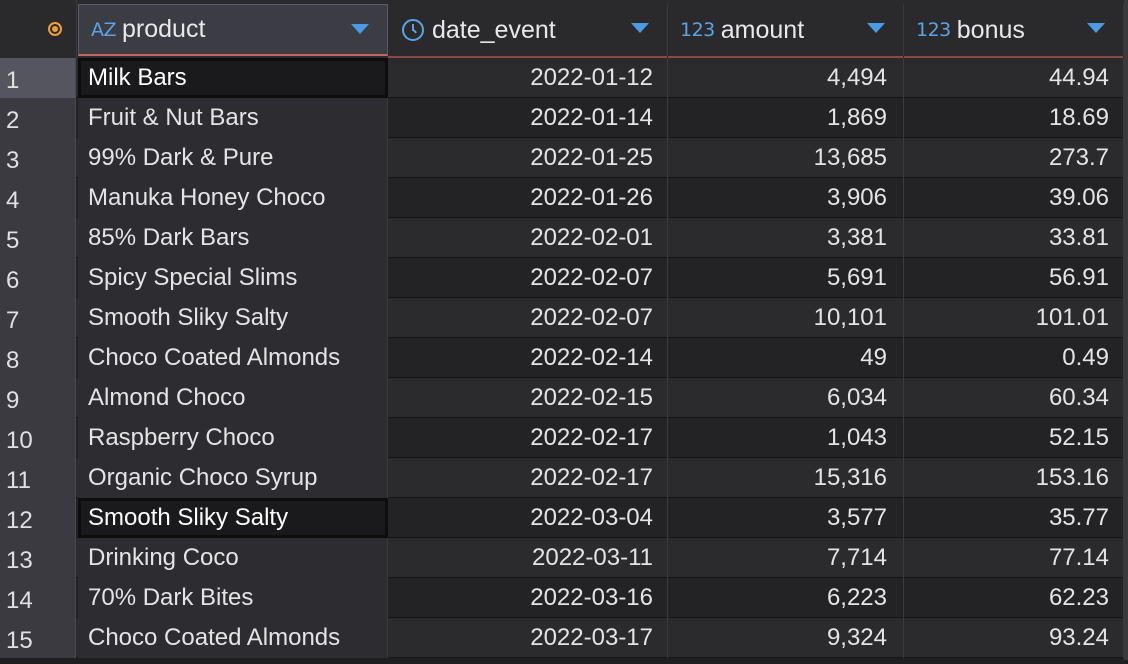 The width and height of the screenshot is (1128, 664). Describe the element at coordinates (38, 29) in the screenshot. I see `grid-corner` at that location.